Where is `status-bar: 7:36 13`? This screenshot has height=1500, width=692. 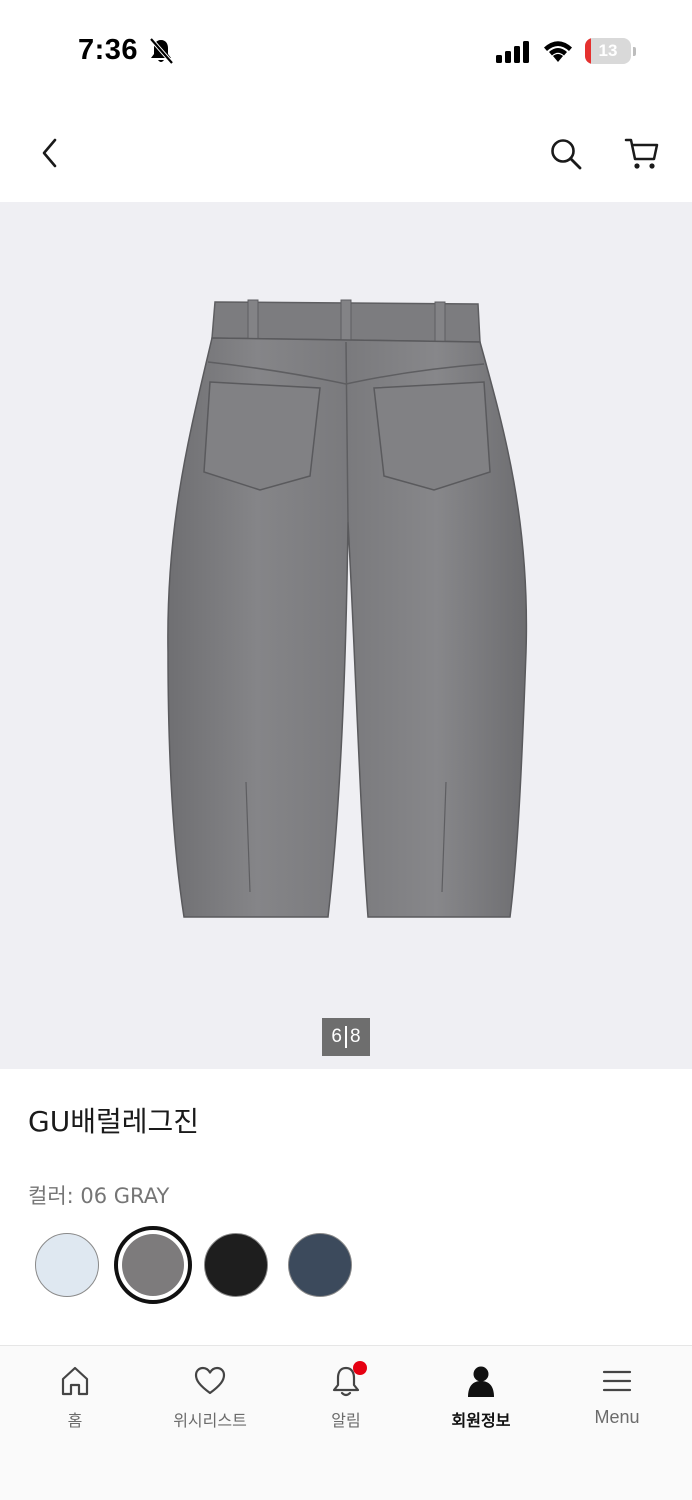
status-bar: 7:36 13 is located at coordinates (346, 50).